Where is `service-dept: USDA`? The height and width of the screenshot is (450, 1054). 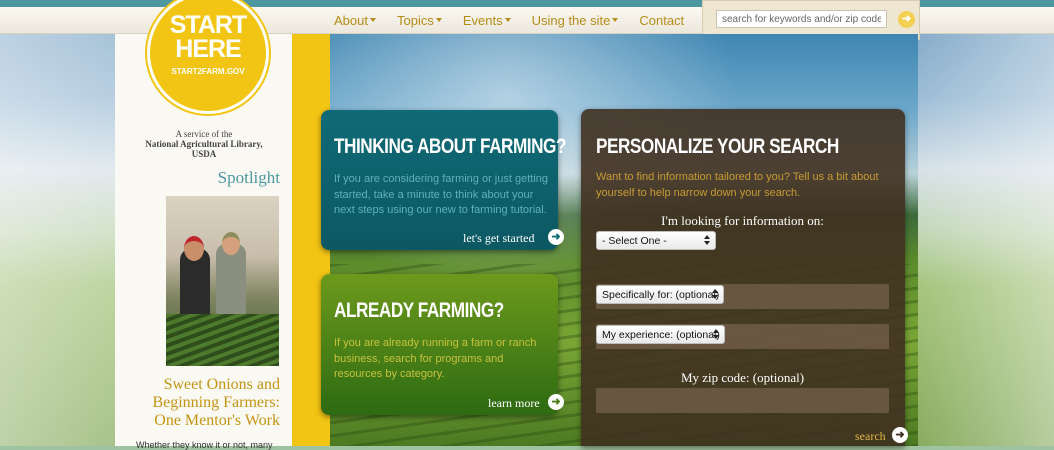 service-dept: USDA is located at coordinates (204, 154).